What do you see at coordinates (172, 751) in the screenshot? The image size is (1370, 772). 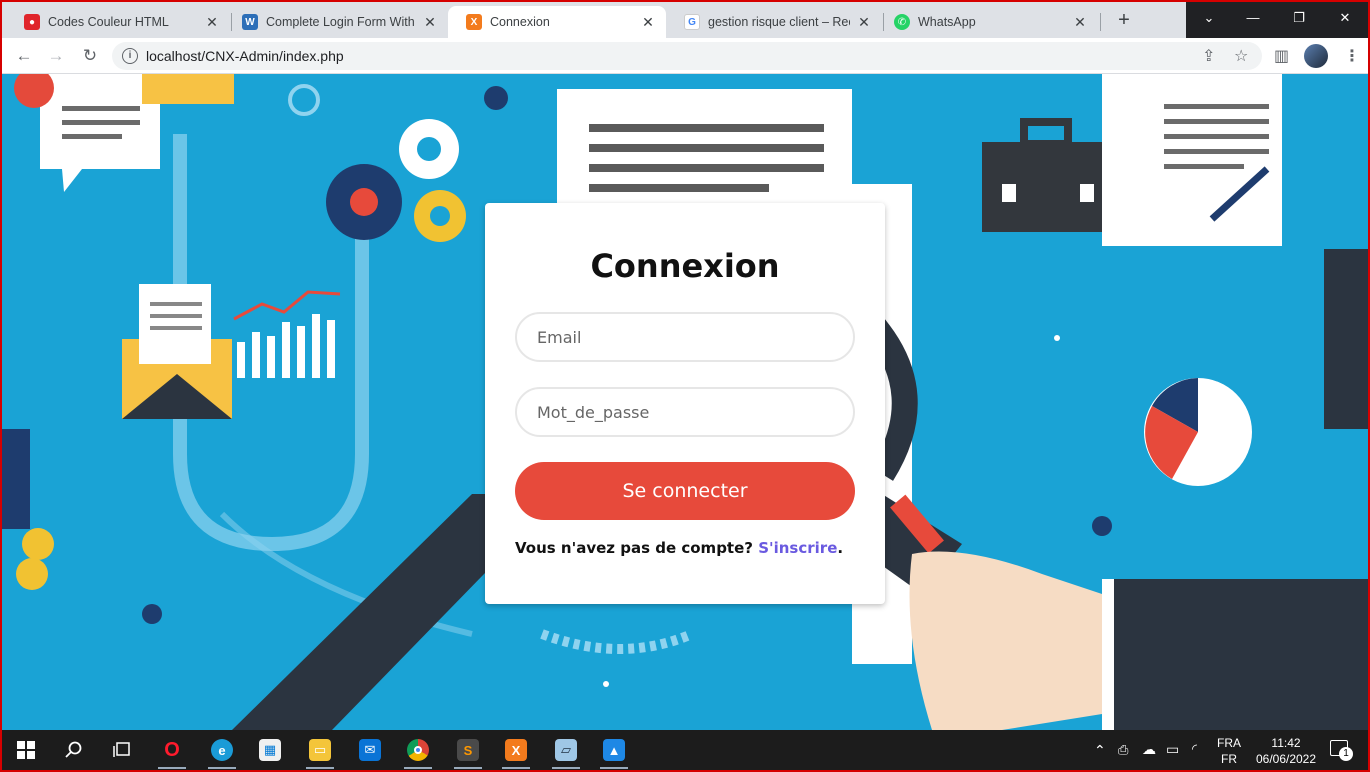 I see `opera-icon: O` at bounding box center [172, 751].